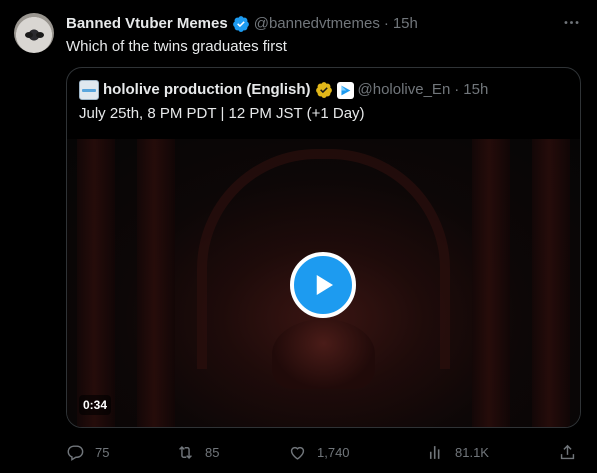 This screenshot has width=597, height=473. I want to click on reply-icon, so click(75, 452).